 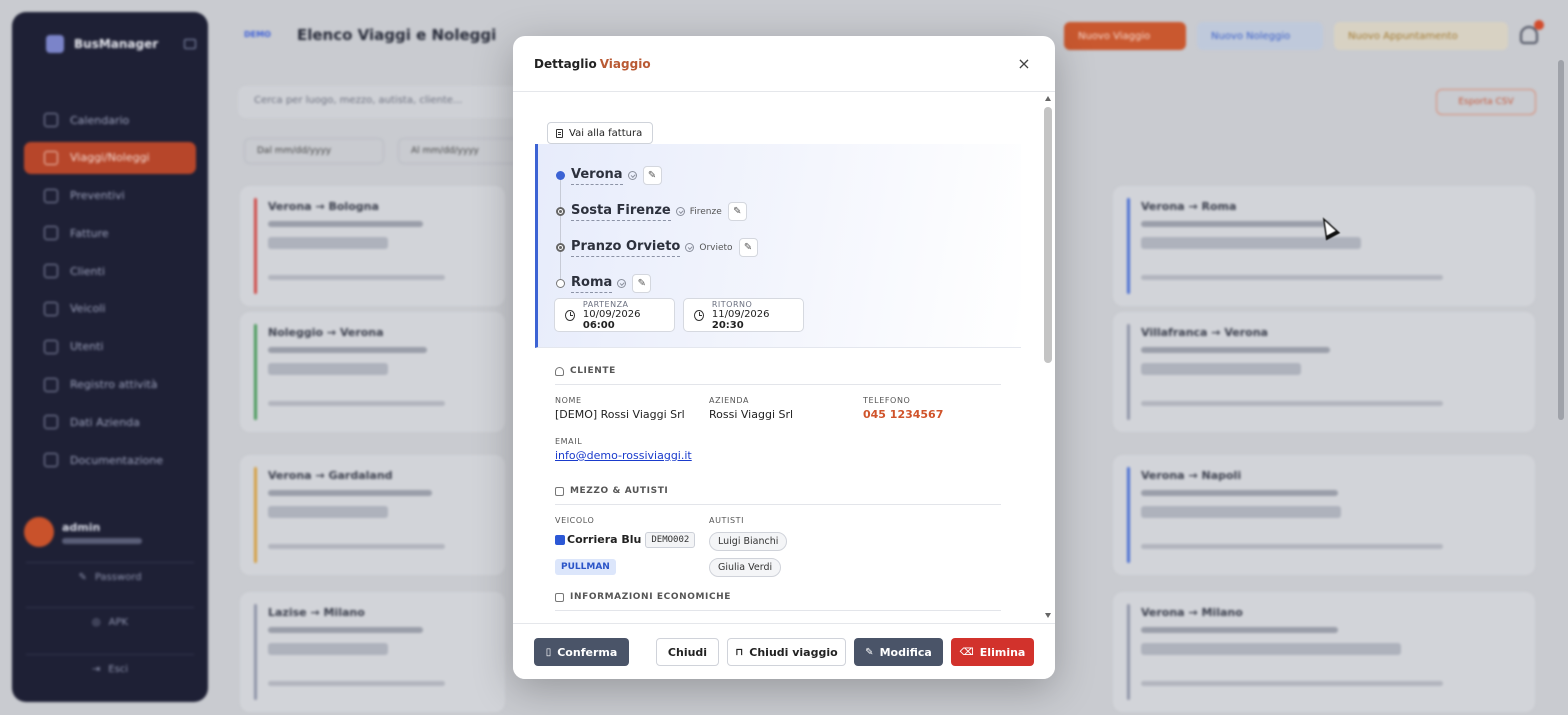 I want to click on trip-card: Verona → Milano, so click(x=1324, y=652).